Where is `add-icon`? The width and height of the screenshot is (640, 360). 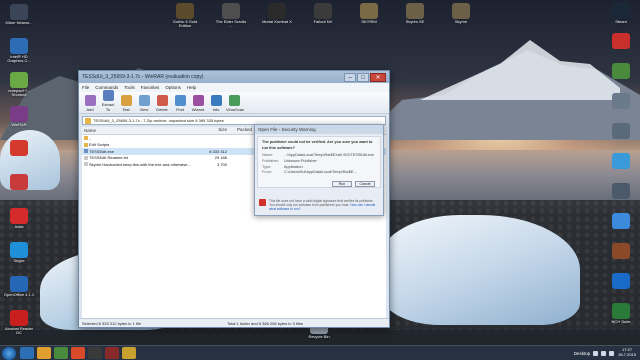
add-icon is located at coordinates (90, 100).